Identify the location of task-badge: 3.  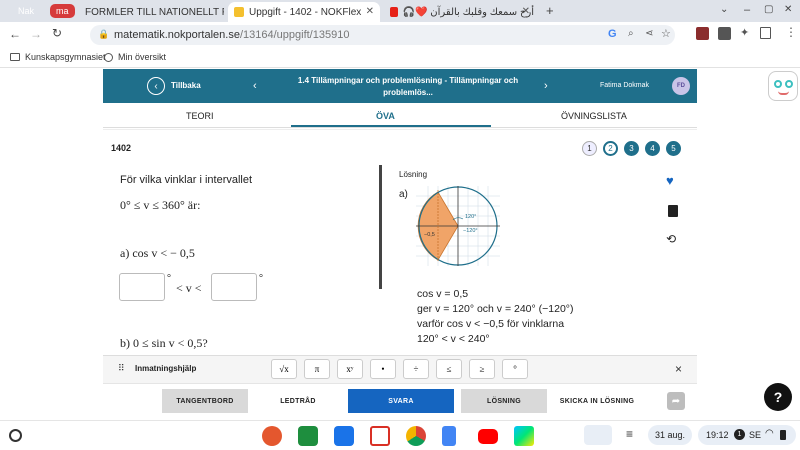
(631, 148).